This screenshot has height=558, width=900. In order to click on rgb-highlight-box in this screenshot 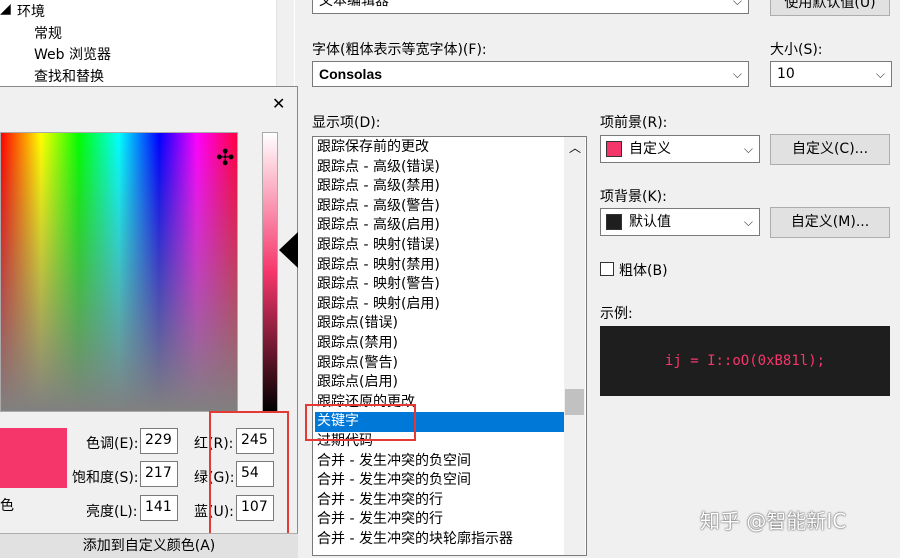, I will do `click(249, 474)`.